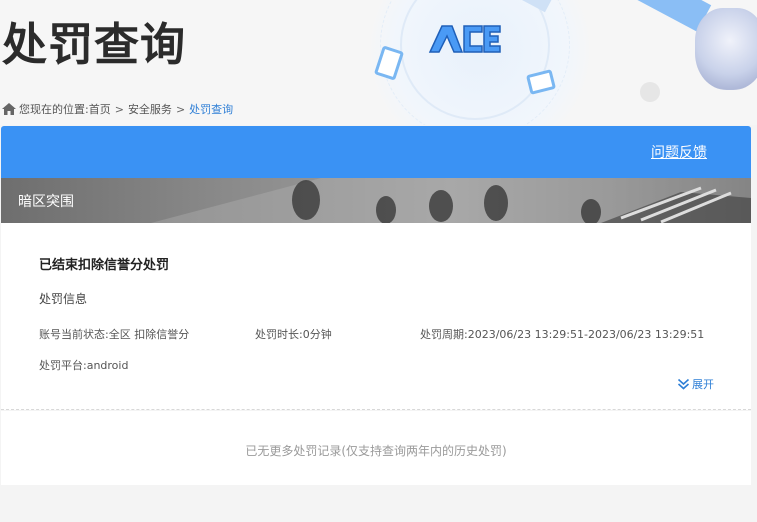  Describe the element at coordinates (376, 152) in the screenshot. I see `action-bar: 问题反馈` at that location.